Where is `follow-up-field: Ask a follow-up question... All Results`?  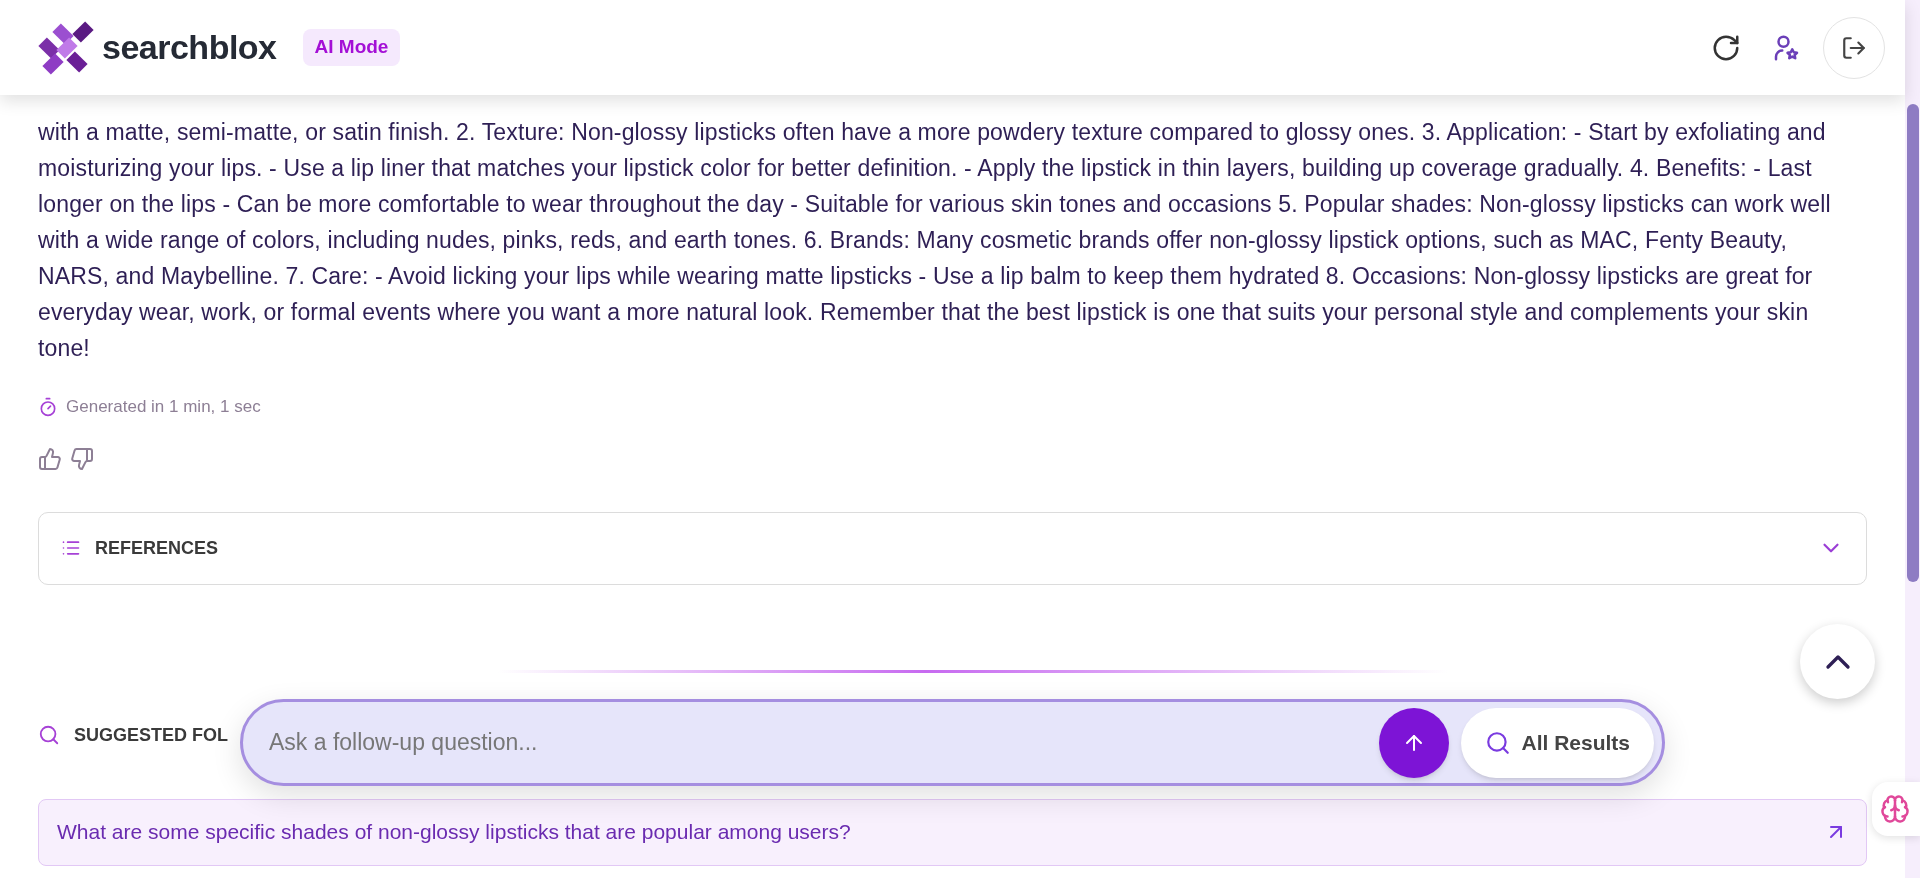
follow-up-field: Ask a follow-up question... All Results is located at coordinates (952, 742).